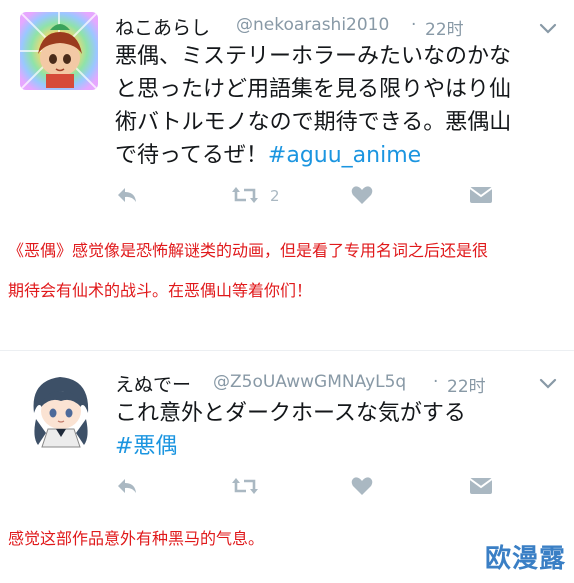 This screenshot has height=583, width=574. Describe the element at coordinates (309, 382) in the screenshot. I see `user-handle: @Z5oUAwwGMNAyL5q` at that location.